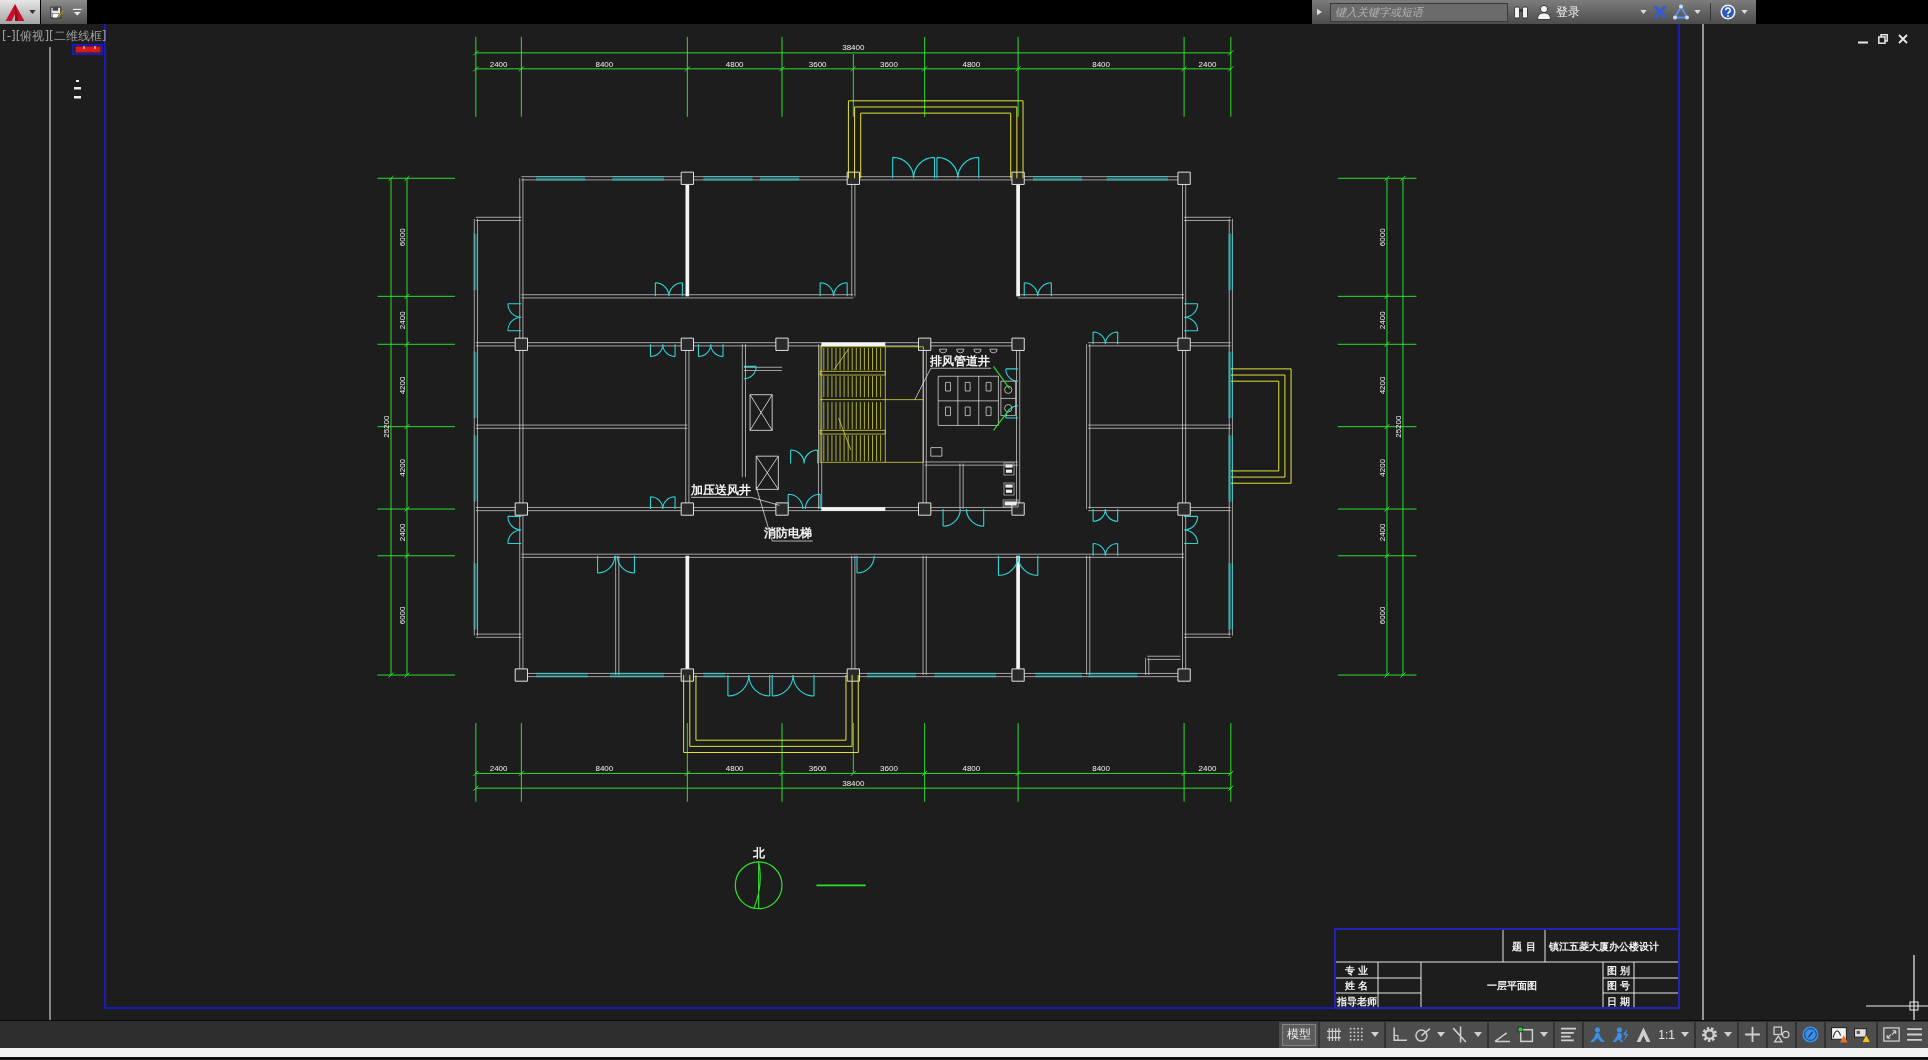 The image size is (1928, 1060). I want to click on plan-label: 加压送风井, so click(720, 490).